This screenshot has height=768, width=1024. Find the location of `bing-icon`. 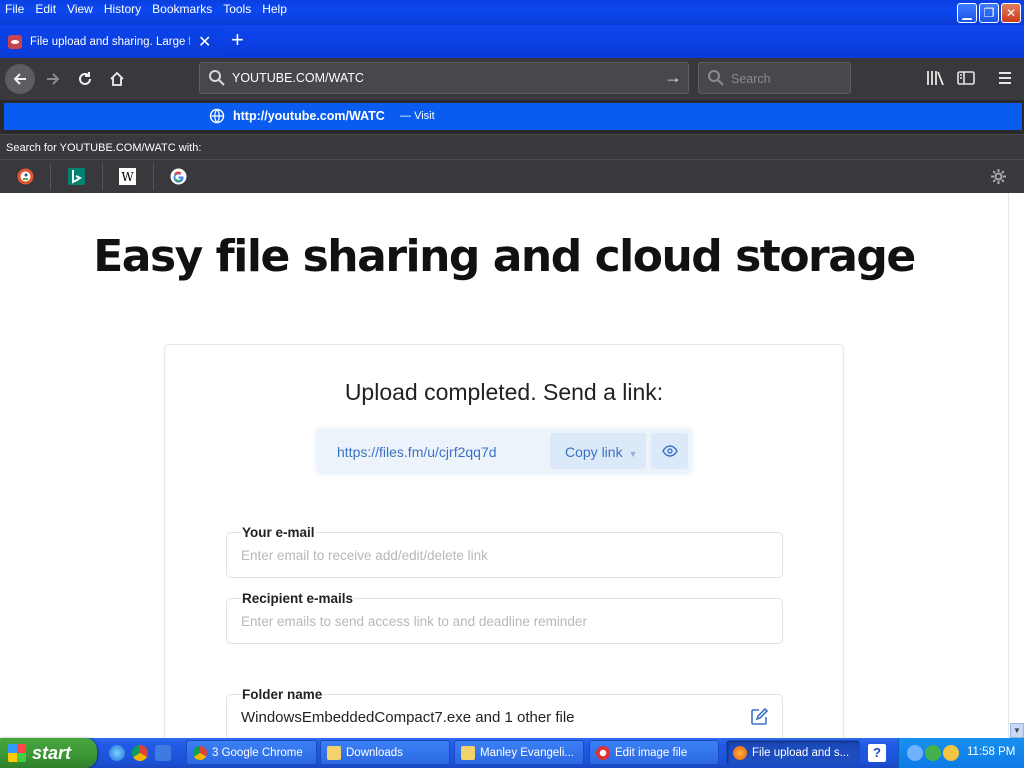

bing-icon is located at coordinates (76, 176).